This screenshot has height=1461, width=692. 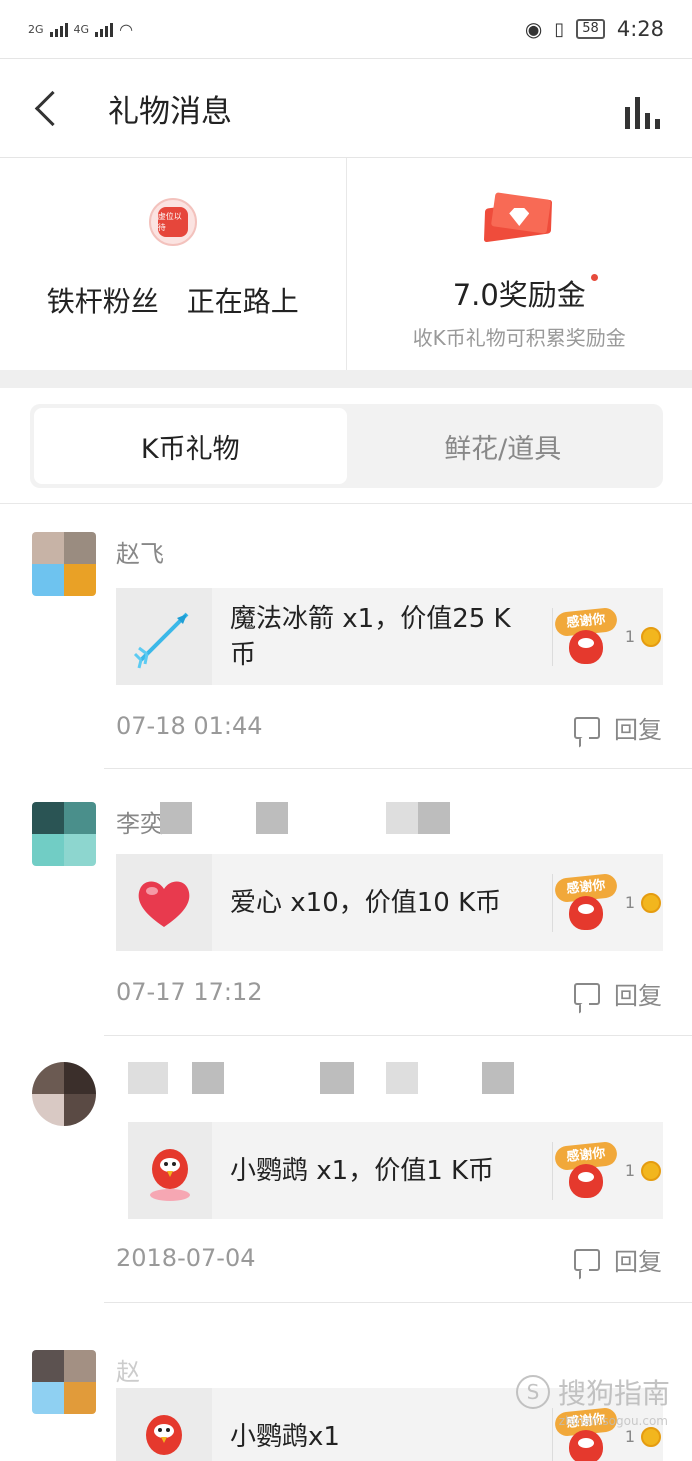 I want to click on vibrate-icon: ▯, so click(x=559, y=29).